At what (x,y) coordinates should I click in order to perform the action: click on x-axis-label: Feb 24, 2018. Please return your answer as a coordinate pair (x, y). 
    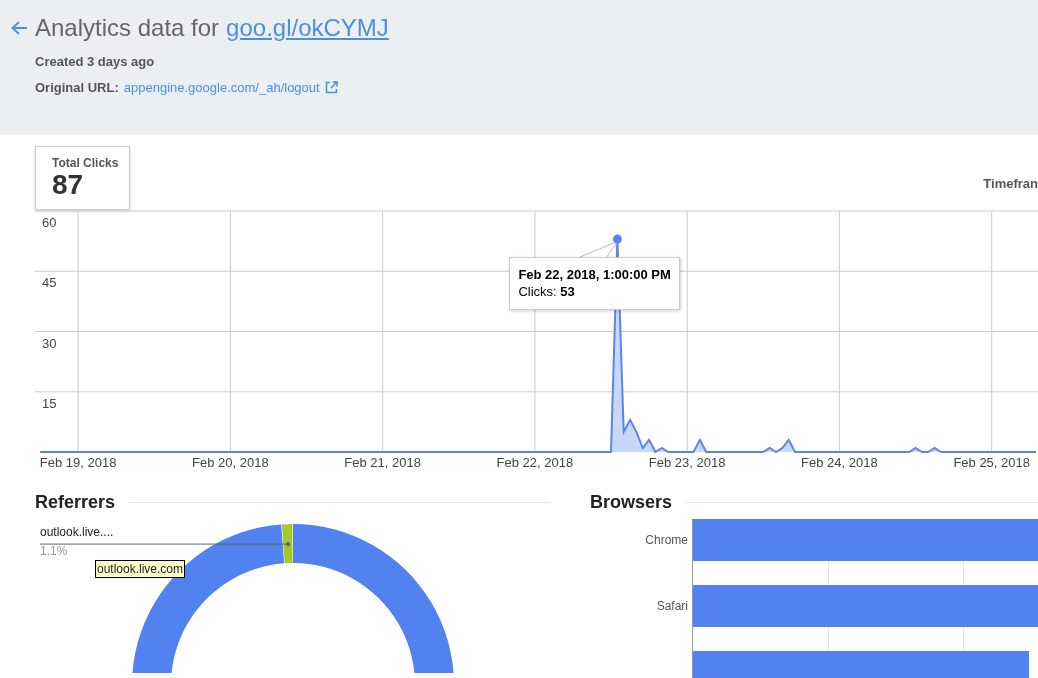
    Looking at the image, I should click on (839, 462).